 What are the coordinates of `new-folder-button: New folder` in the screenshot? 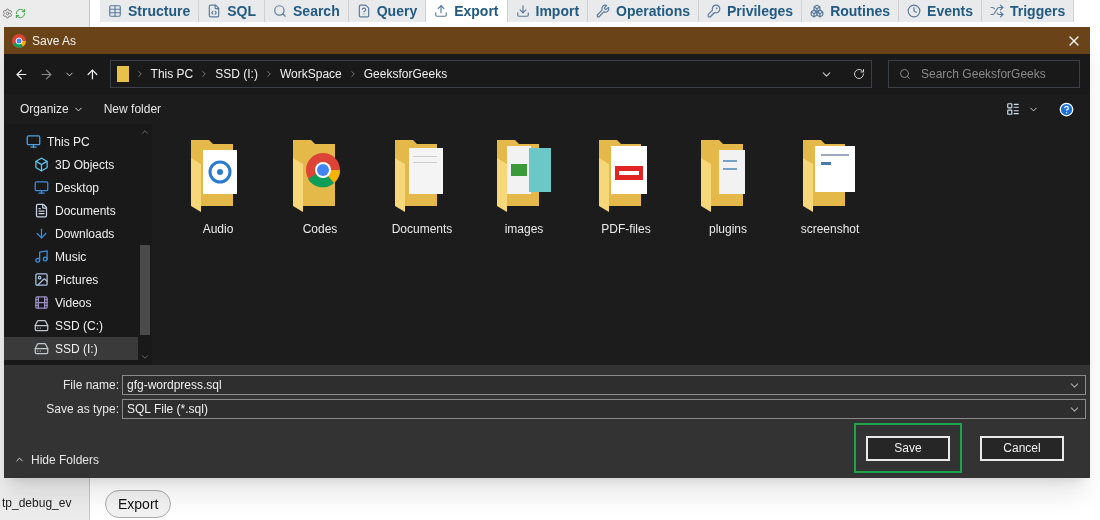 It's located at (132, 109).